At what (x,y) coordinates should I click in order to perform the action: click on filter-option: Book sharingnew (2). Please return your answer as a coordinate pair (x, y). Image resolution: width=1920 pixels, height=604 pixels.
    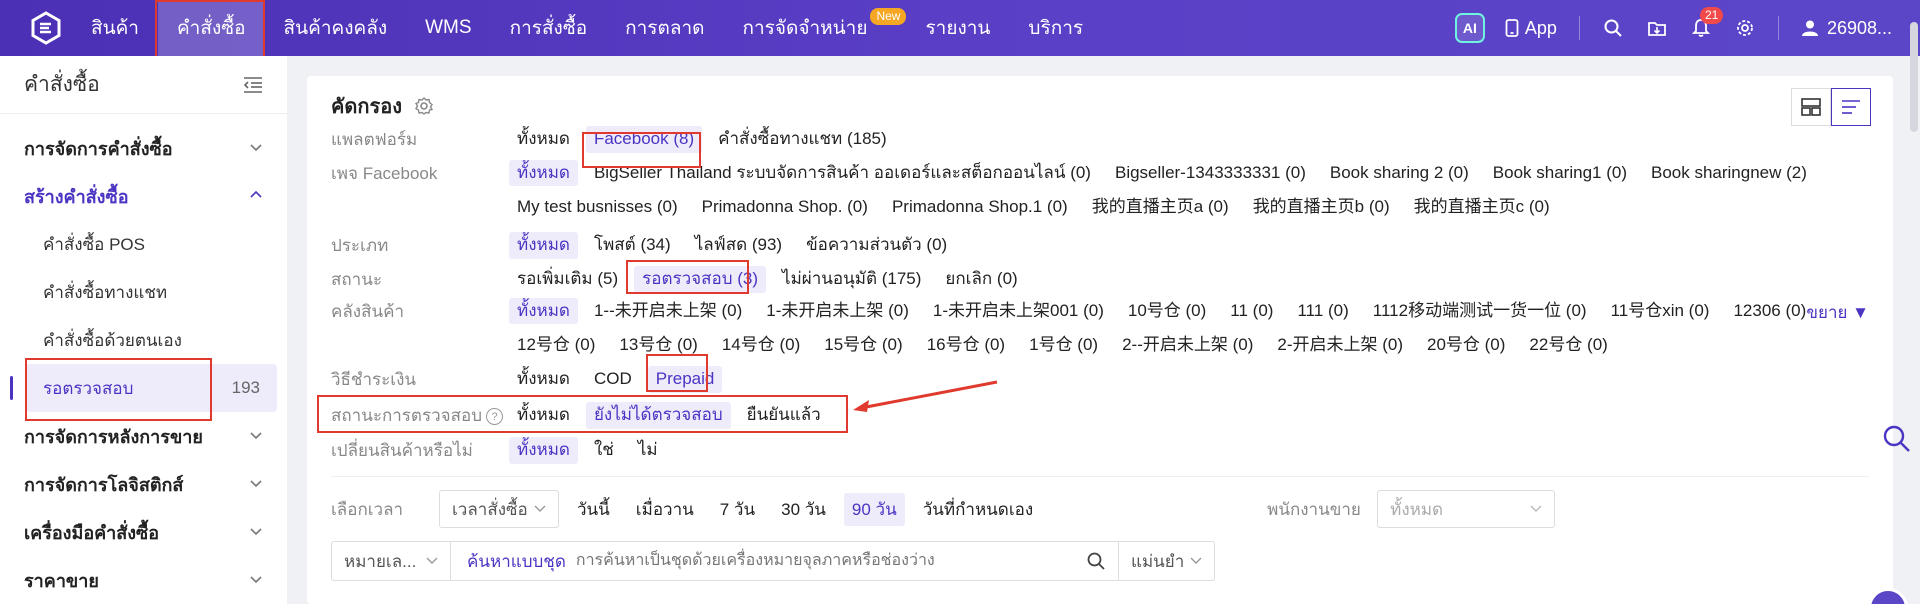
    Looking at the image, I should click on (1729, 173).